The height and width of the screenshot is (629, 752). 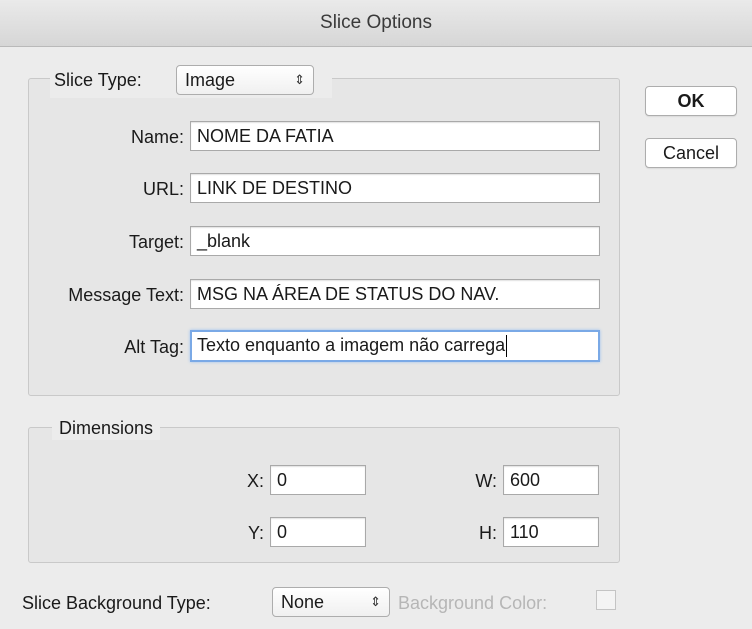 I want to click on w-field: 600, so click(x=551, y=480).